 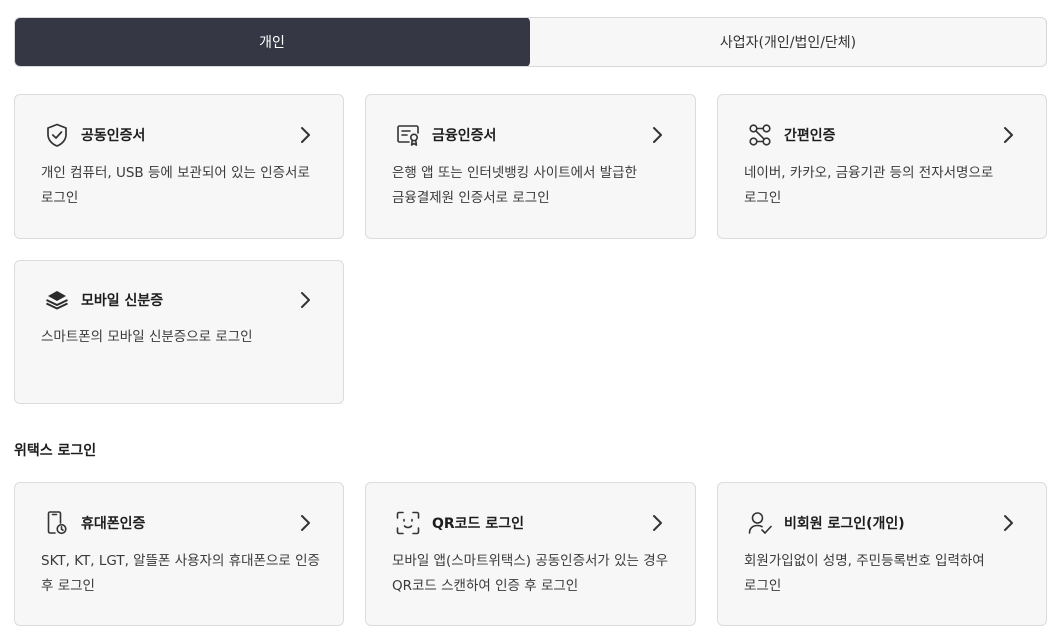 I want to click on card-title: 간편인증, so click(x=810, y=136).